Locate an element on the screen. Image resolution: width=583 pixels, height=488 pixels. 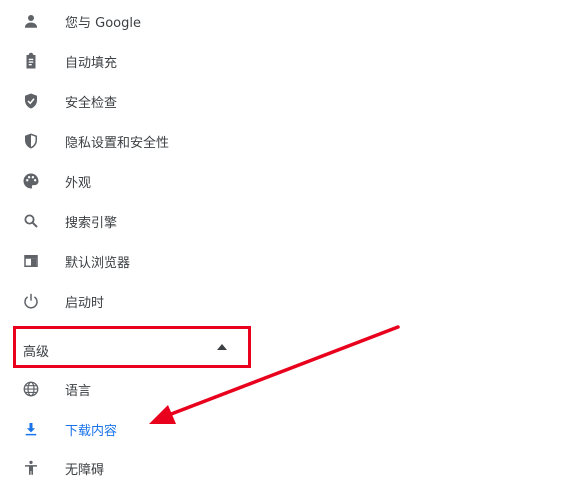
menu-item-label: 搜索引擎 is located at coordinates (91, 223).